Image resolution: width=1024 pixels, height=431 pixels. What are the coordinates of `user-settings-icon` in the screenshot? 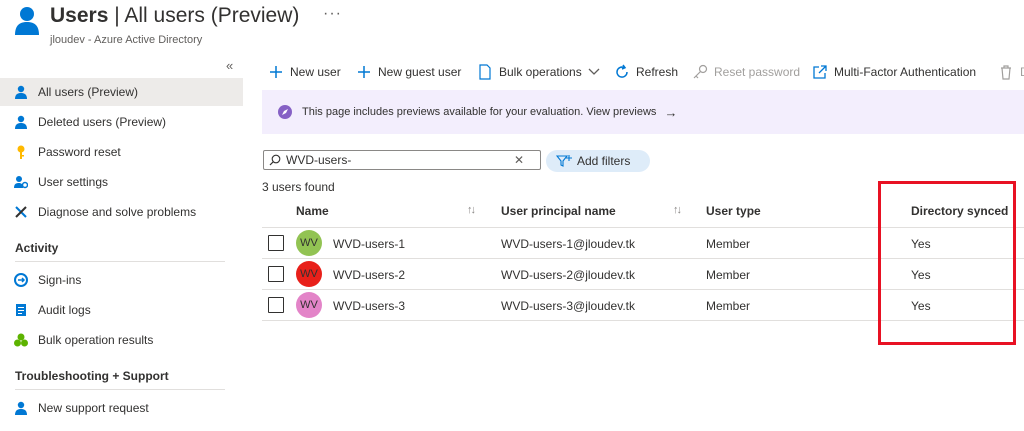 It's located at (21, 182).